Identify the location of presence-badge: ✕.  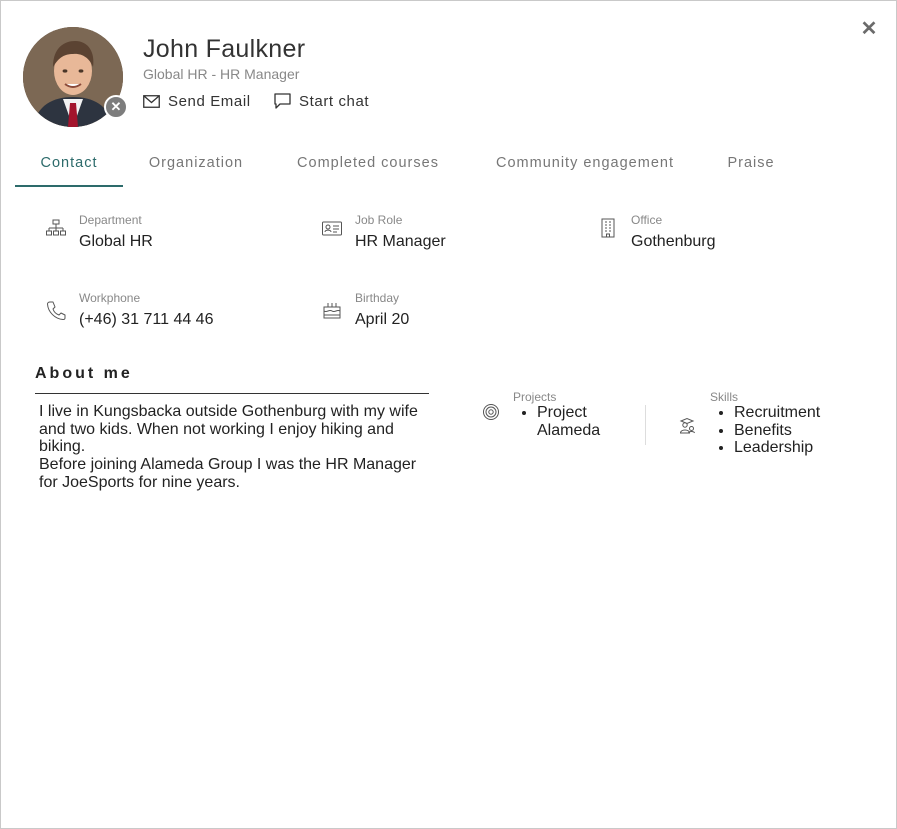
(116, 107).